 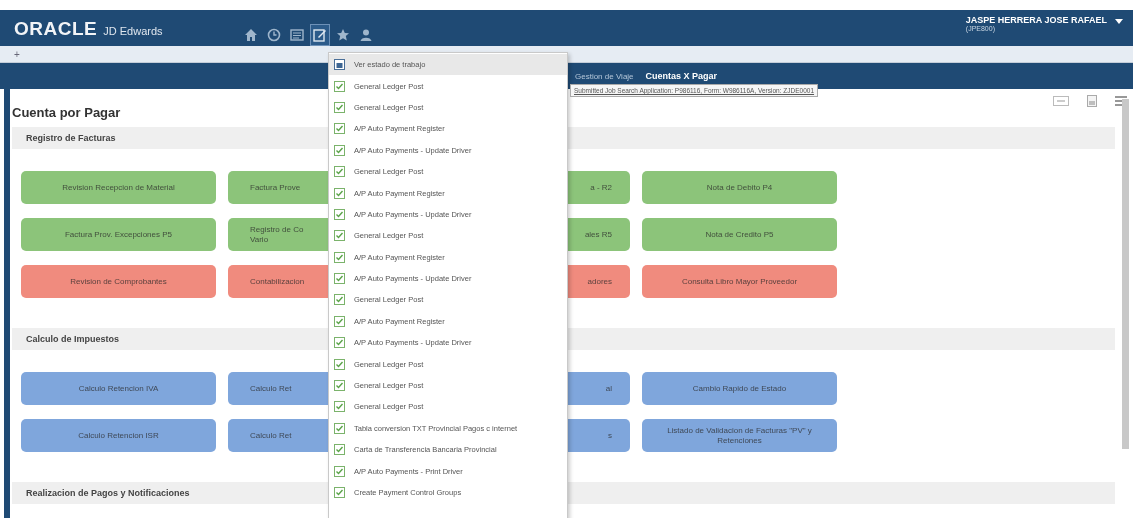 What do you see at coordinates (739, 388) in the screenshot?
I see `tile-button: Cambio Rapido de Estado` at bounding box center [739, 388].